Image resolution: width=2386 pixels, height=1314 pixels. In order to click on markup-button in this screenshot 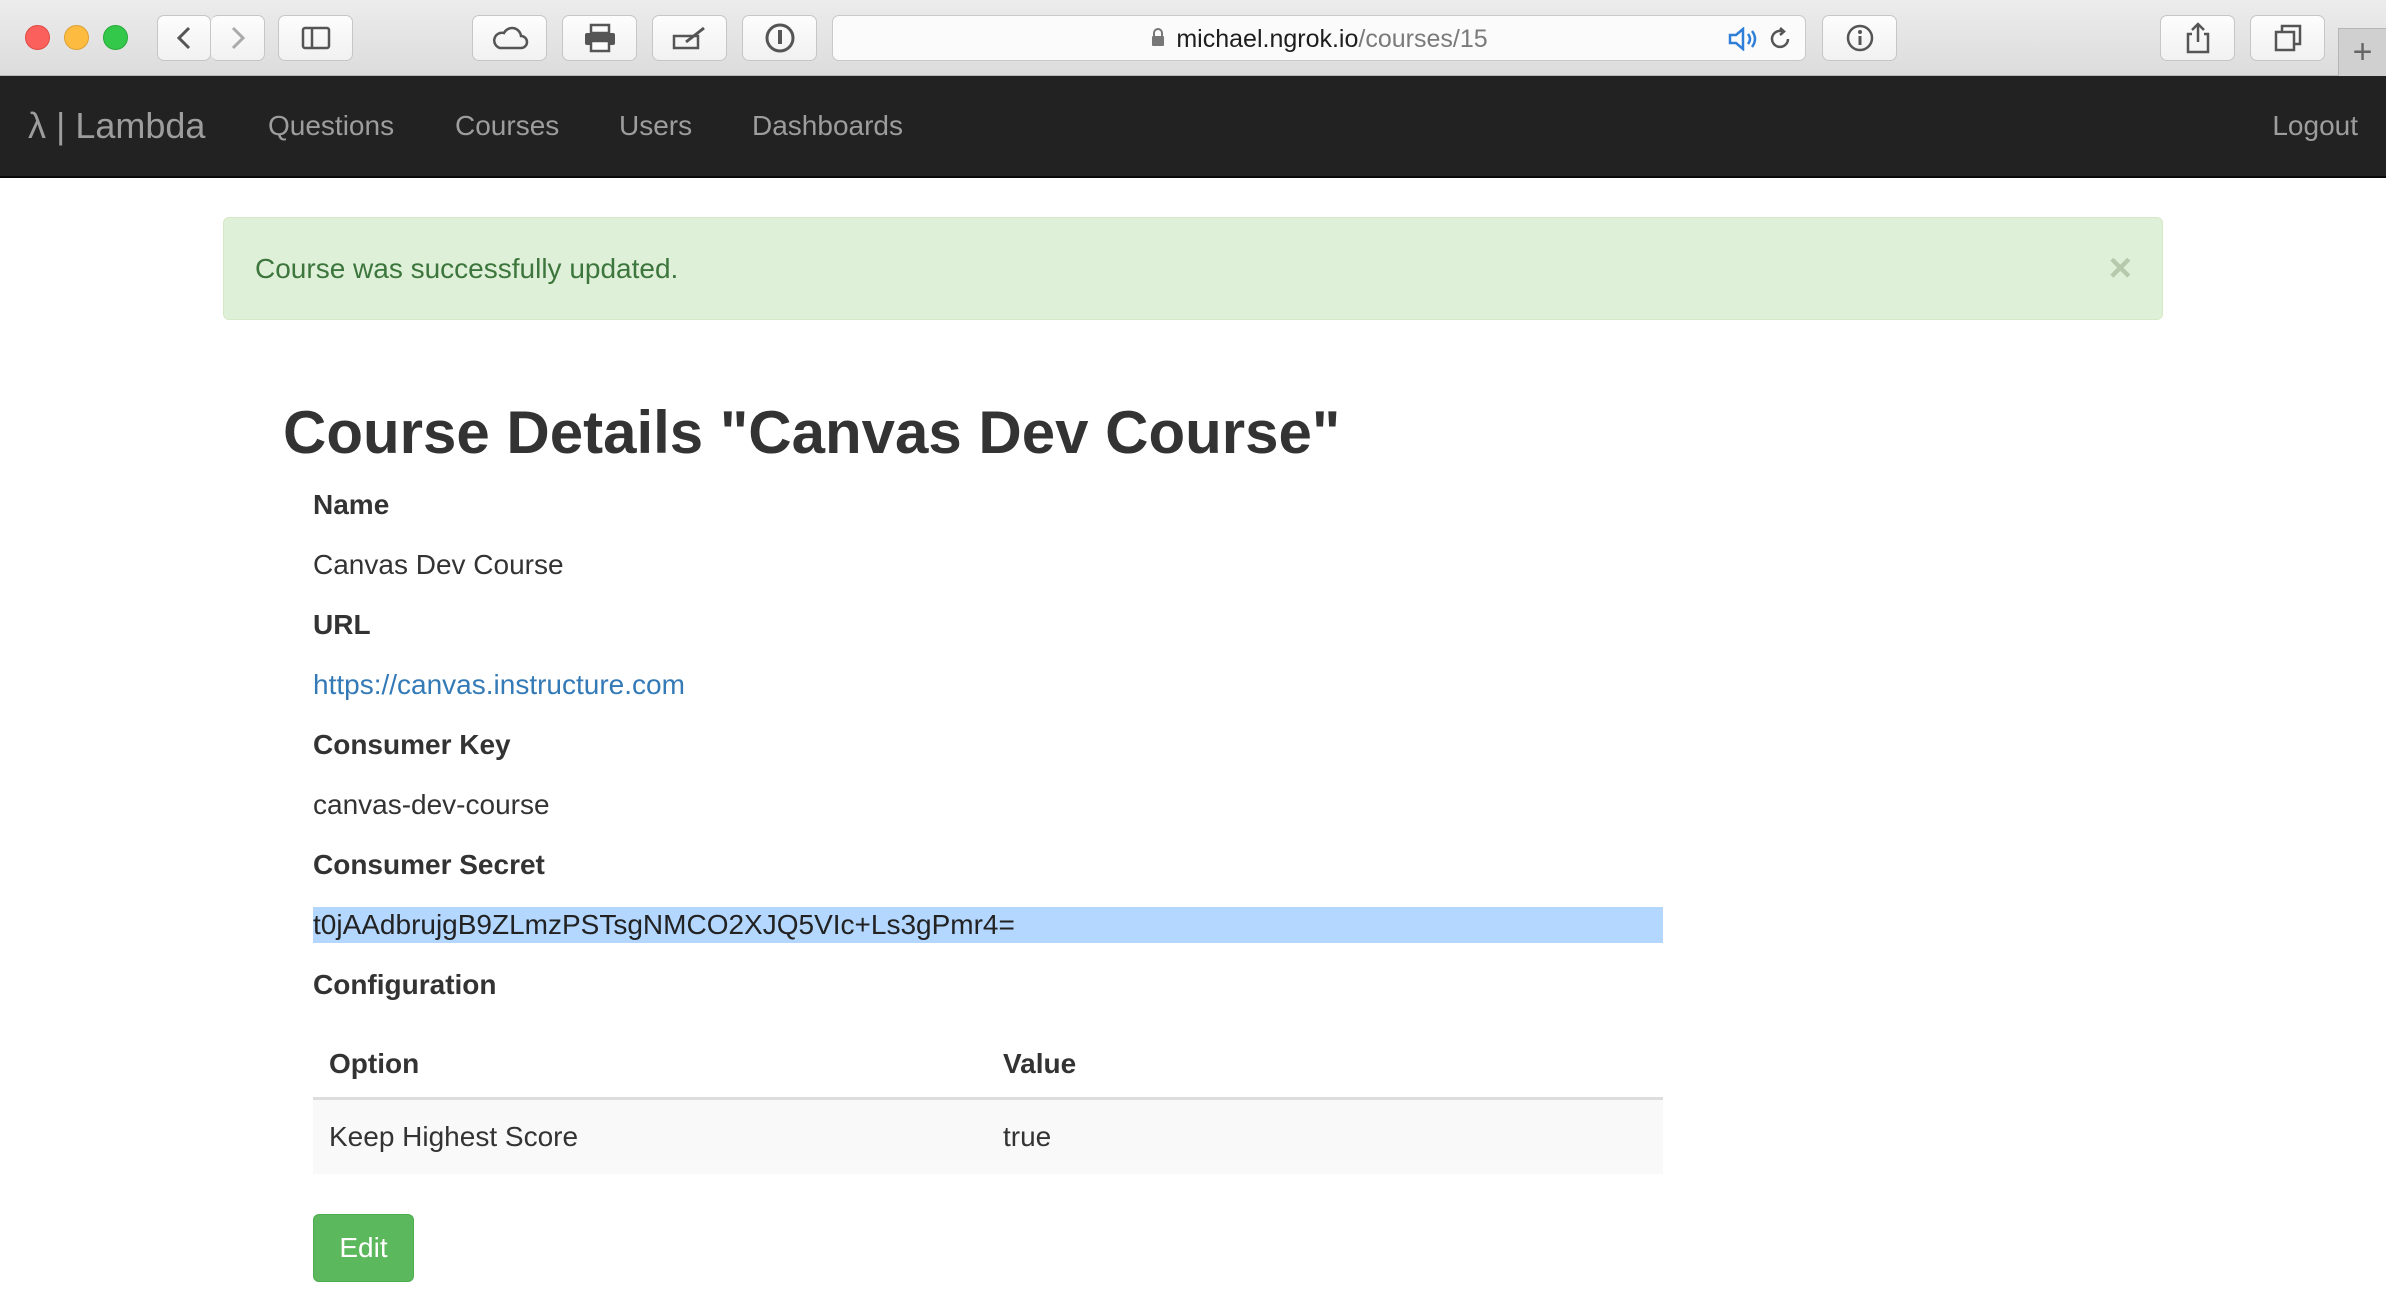, I will do `click(689, 38)`.